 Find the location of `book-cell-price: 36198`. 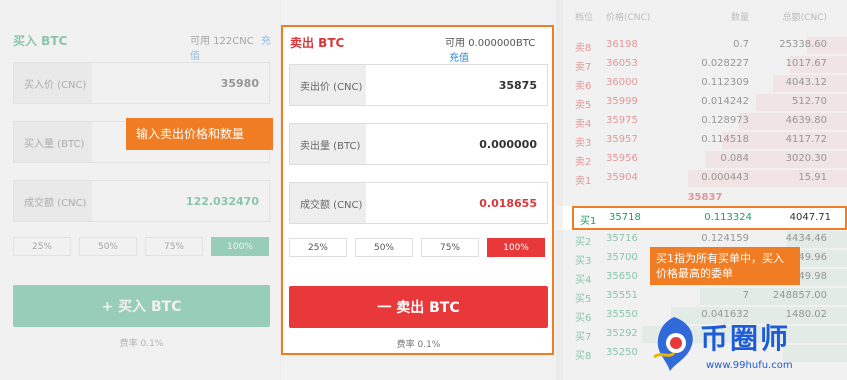

book-cell-price: 36198 is located at coordinates (622, 44).